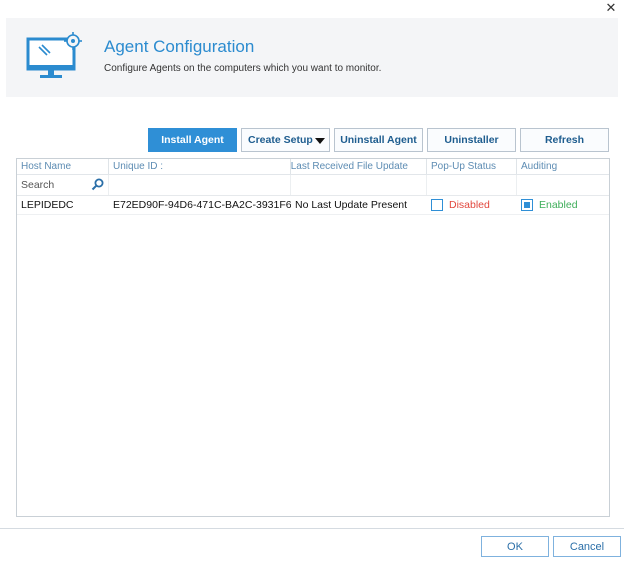 The height and width of the screenshot is (562, 624). I want to click on monitor-gear-icon, so click(54, 55).